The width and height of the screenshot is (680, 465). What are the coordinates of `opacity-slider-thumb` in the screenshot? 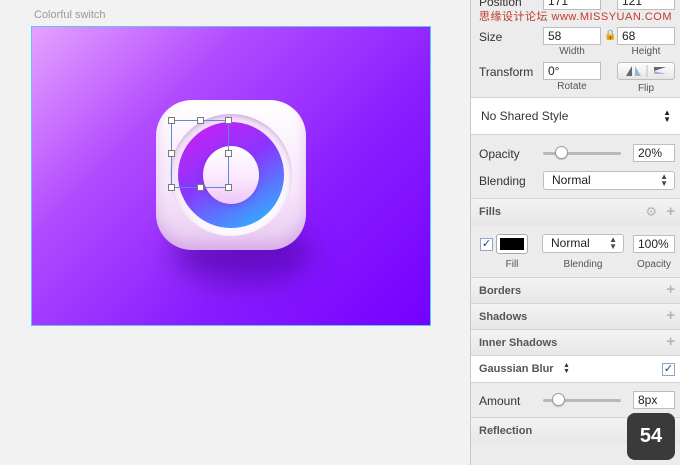 It's located at (561, 152).